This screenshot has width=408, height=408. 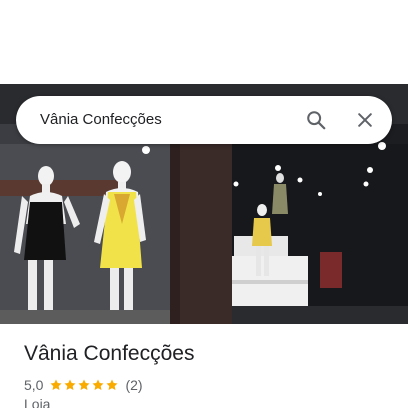 I want to click on search-icon, so click(x=316, y=120).